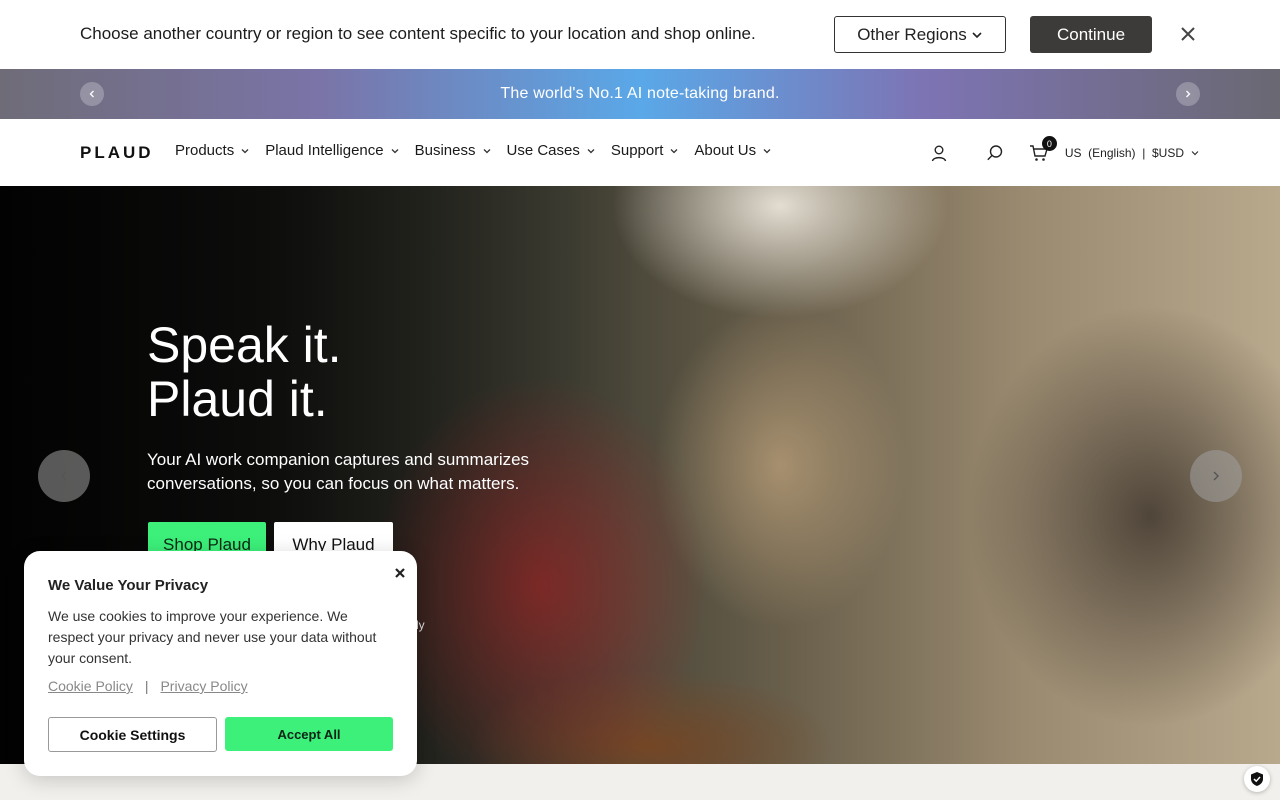  I want to click on continue-button: Continue, so click(1091, 34).